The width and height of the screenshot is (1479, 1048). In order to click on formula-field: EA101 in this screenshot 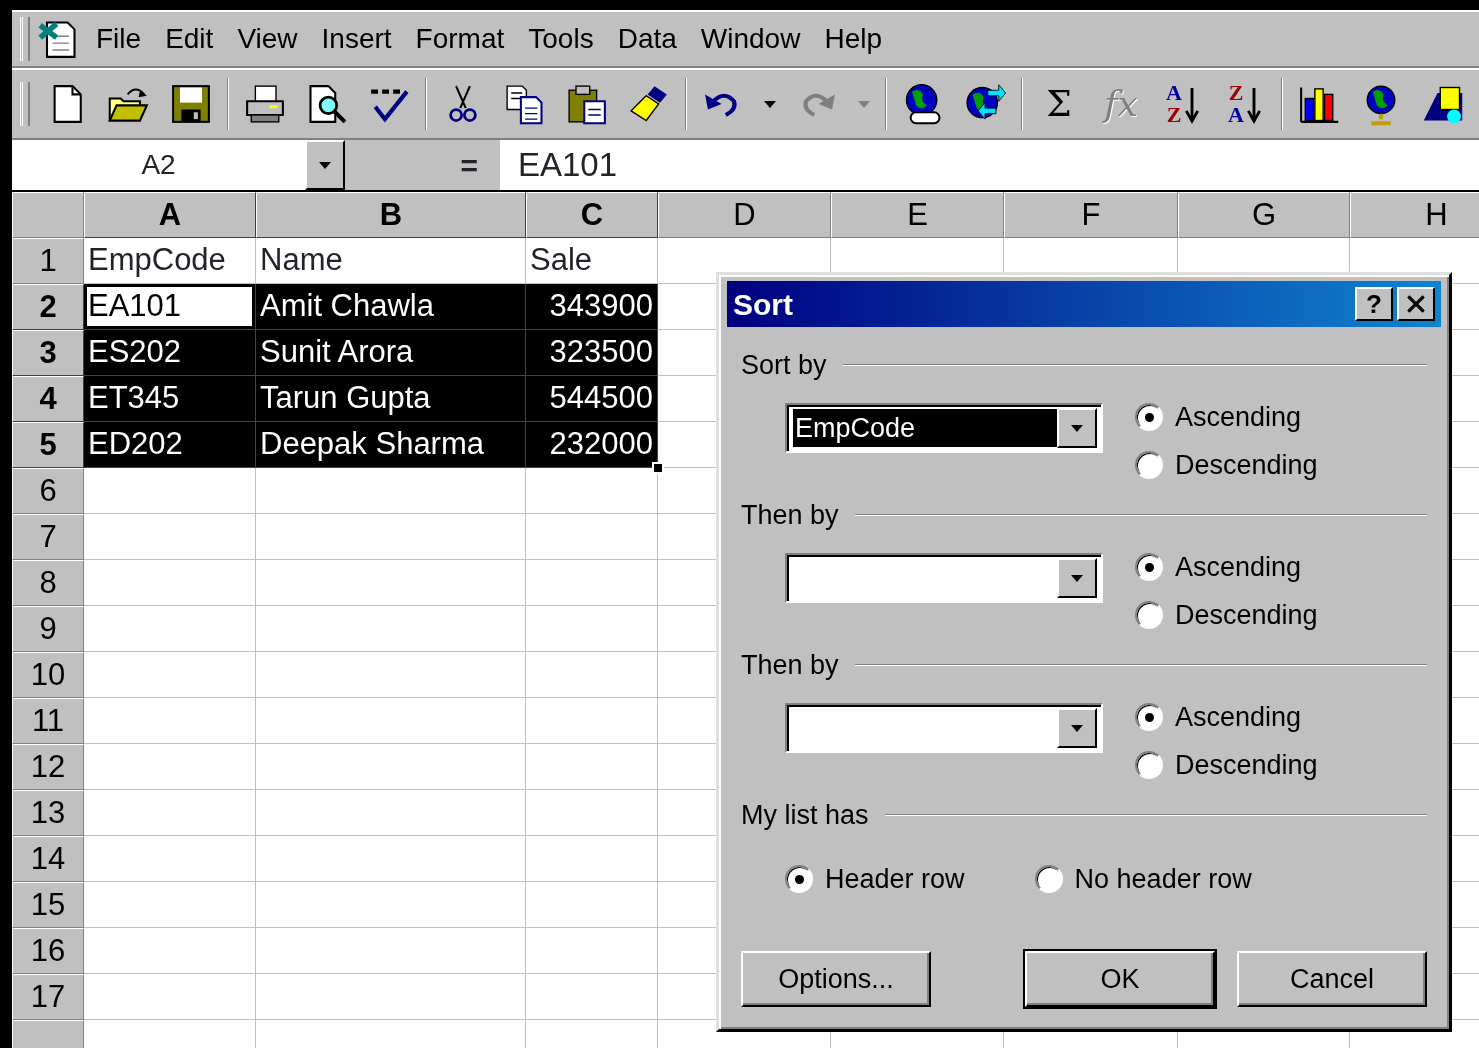, I will do `click(989, 165)`.